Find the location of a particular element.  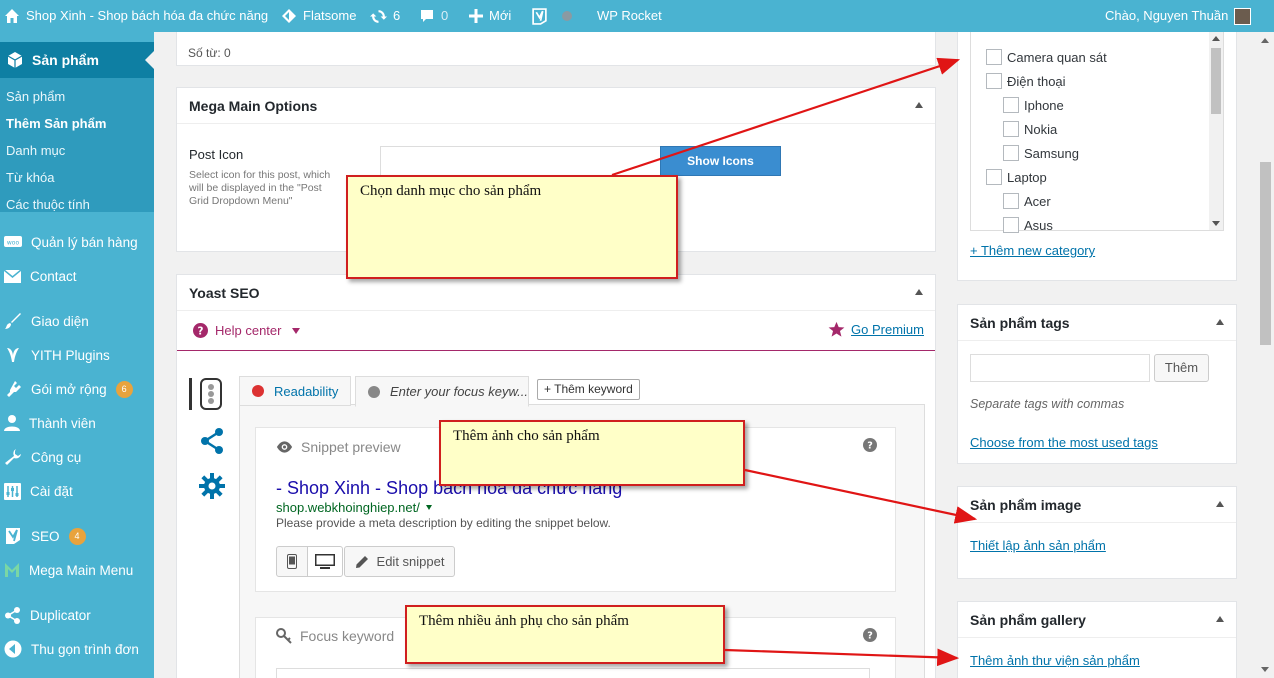

menu-collapse: Thu gọn trình đơn is located at coordinates (77, 649).